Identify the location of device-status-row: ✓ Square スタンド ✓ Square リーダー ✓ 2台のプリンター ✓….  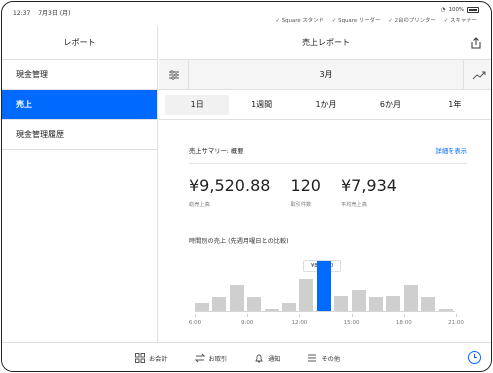
(376, 20).